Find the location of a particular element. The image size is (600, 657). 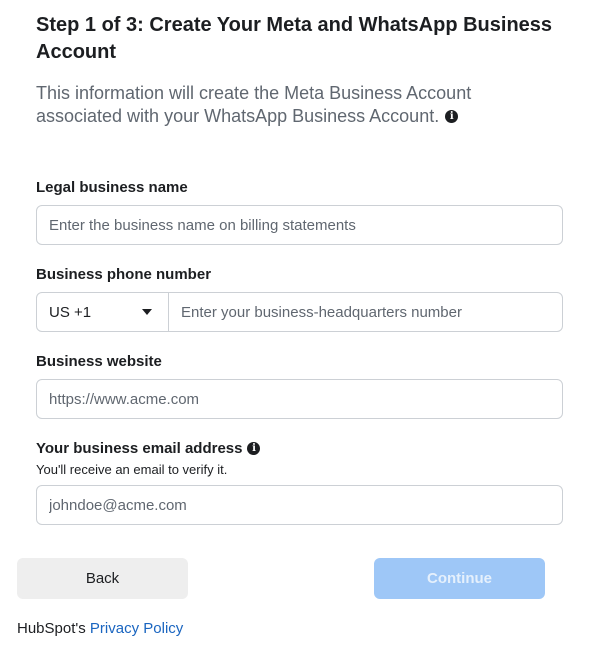

email-input is located at coordinates (299, 505).